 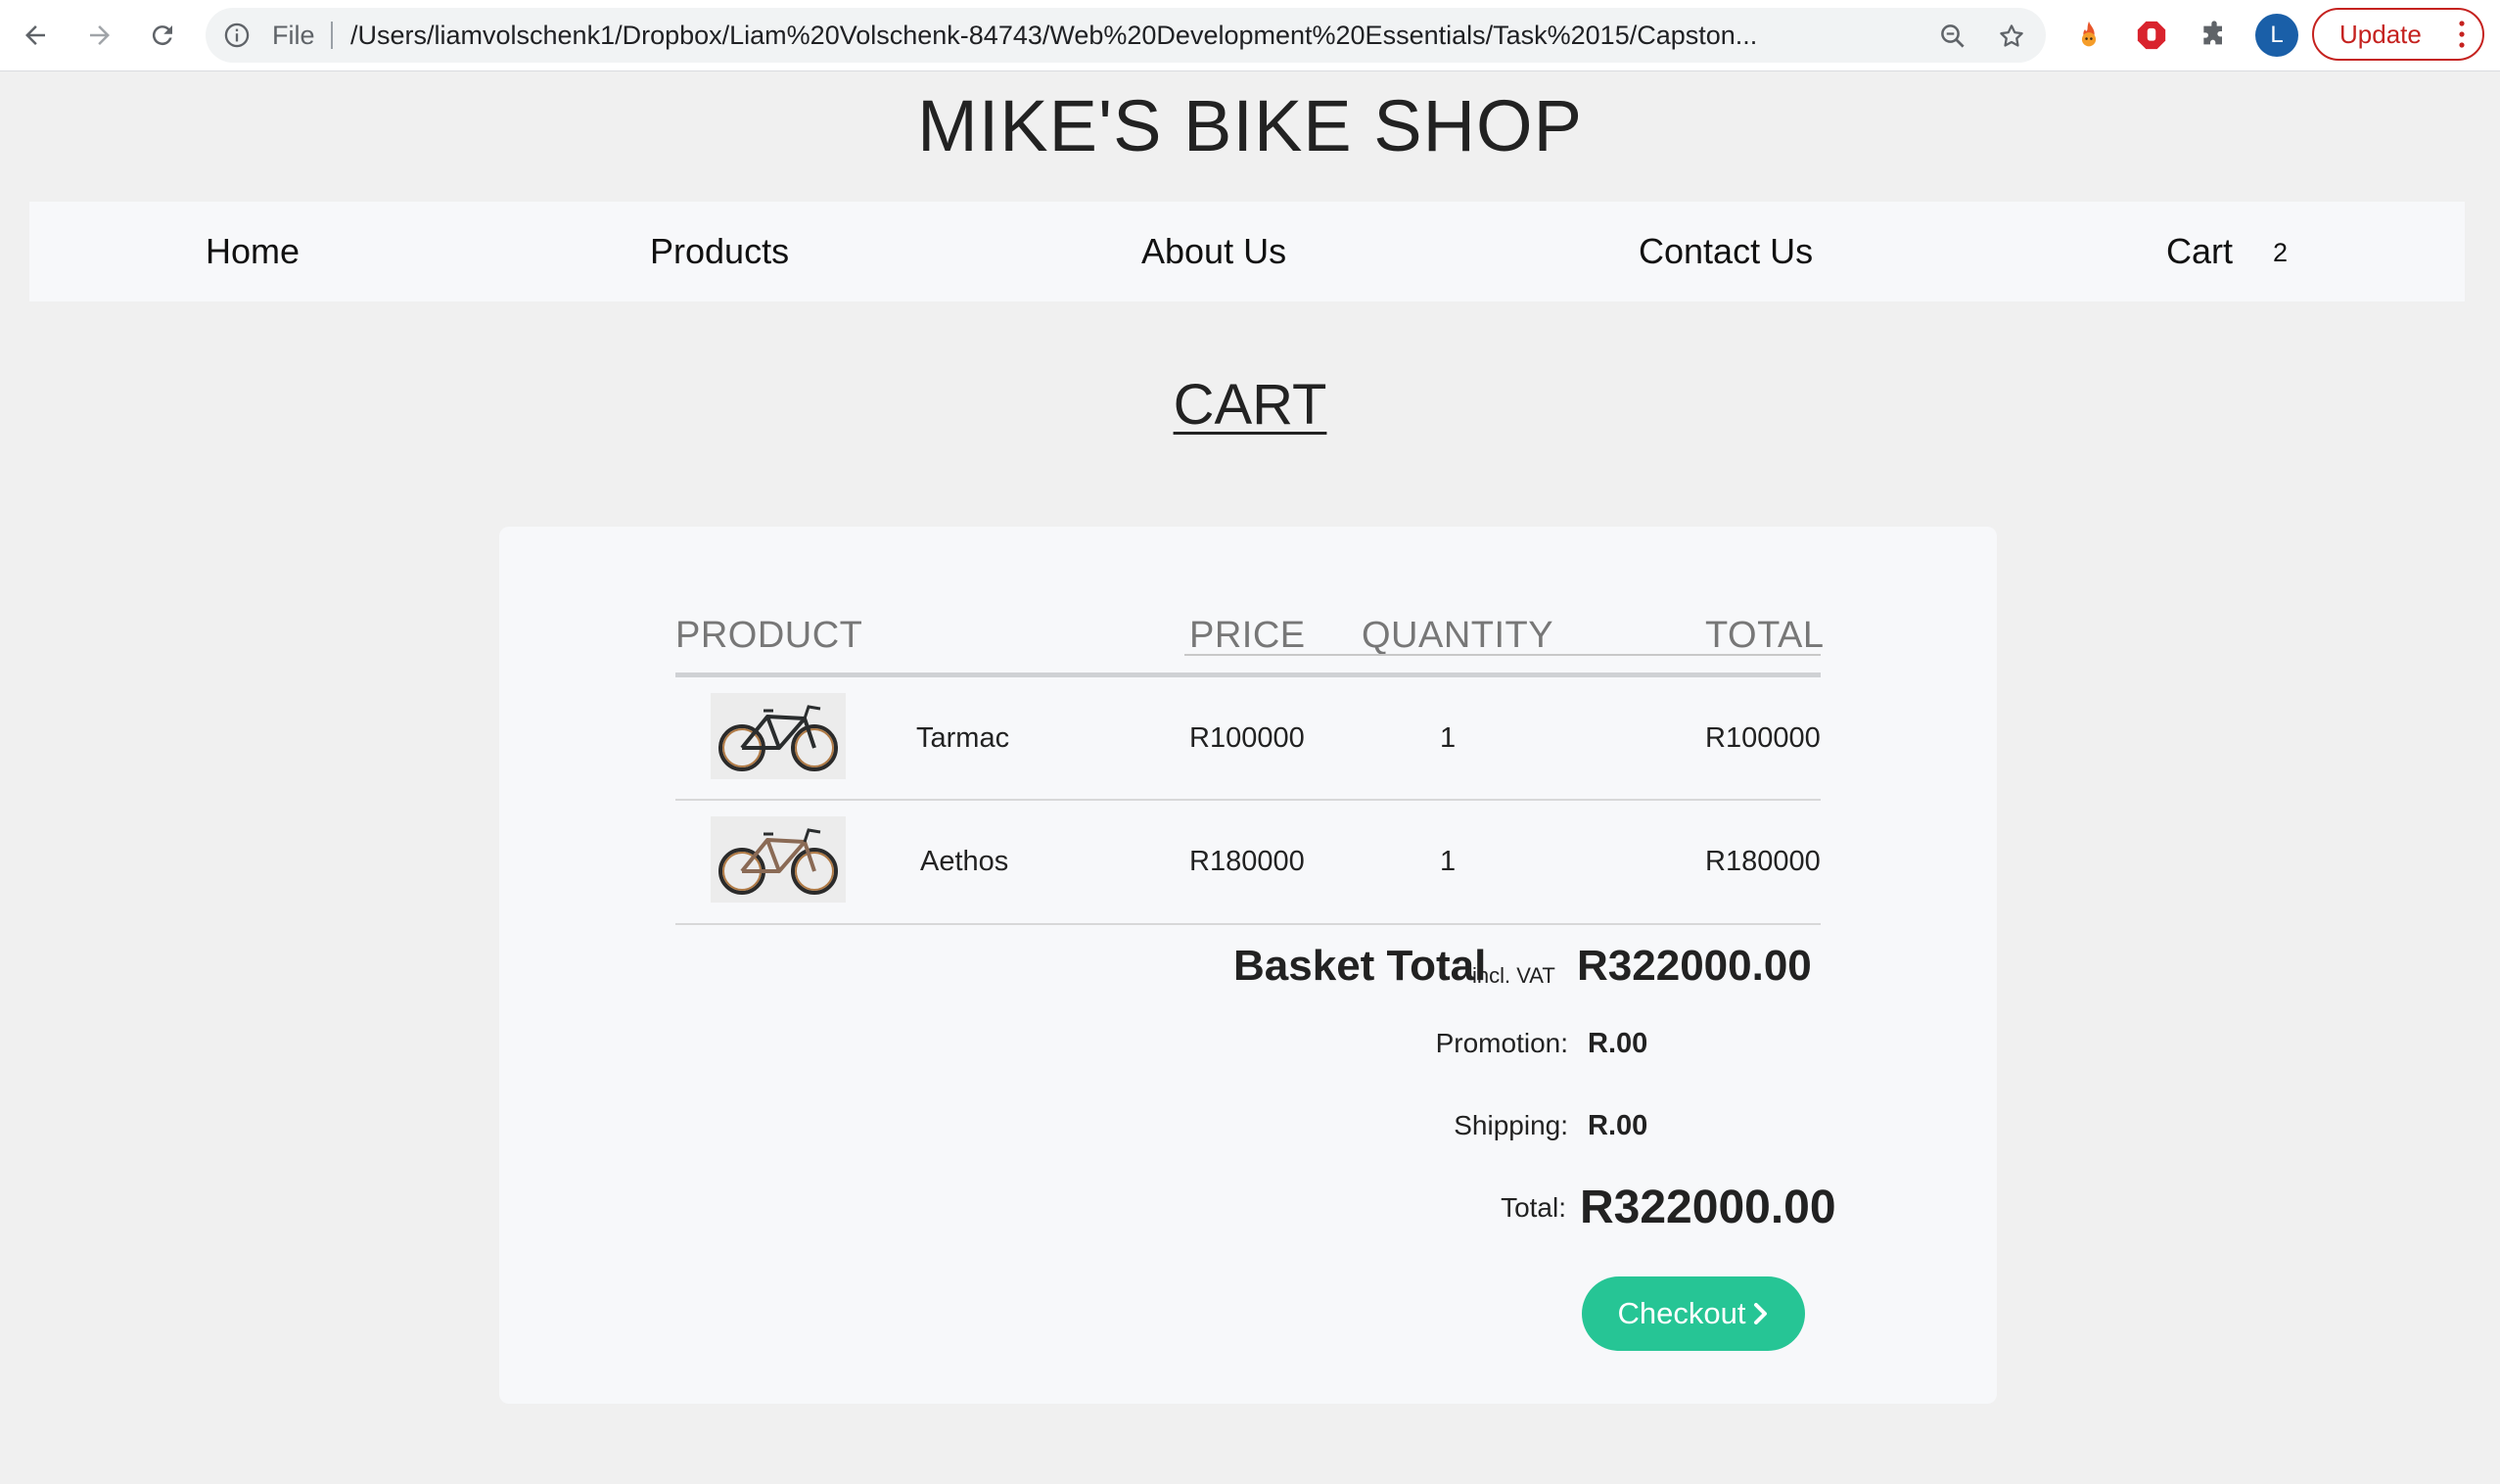 I want to click on header-divider-thin, so click(x=1503, y=655).